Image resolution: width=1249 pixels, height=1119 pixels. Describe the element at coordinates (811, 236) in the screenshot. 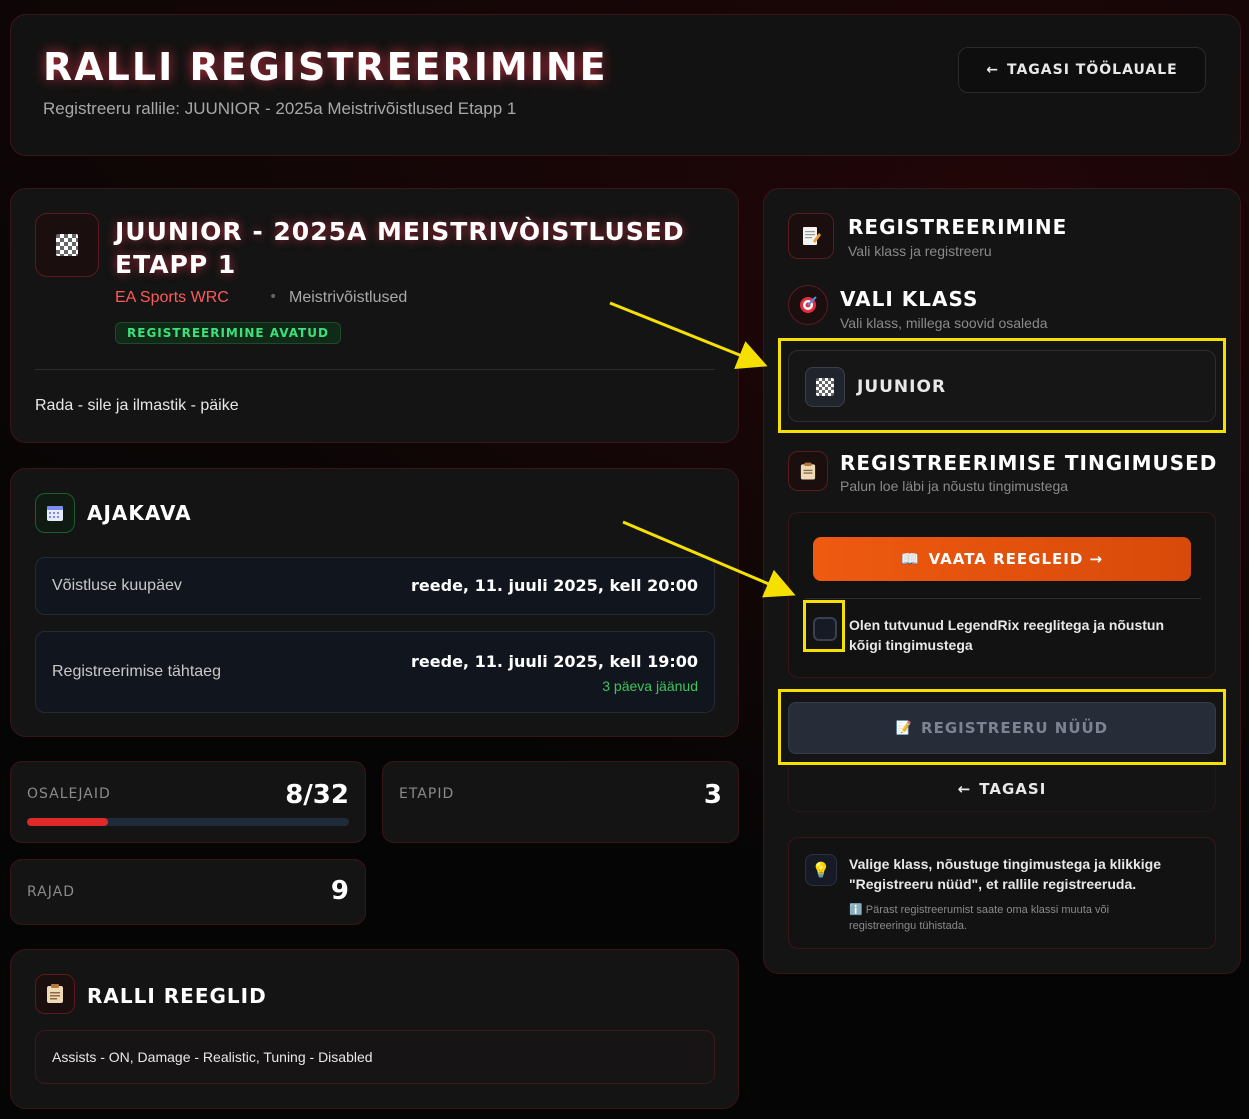

I see `memo-icon` at that location.